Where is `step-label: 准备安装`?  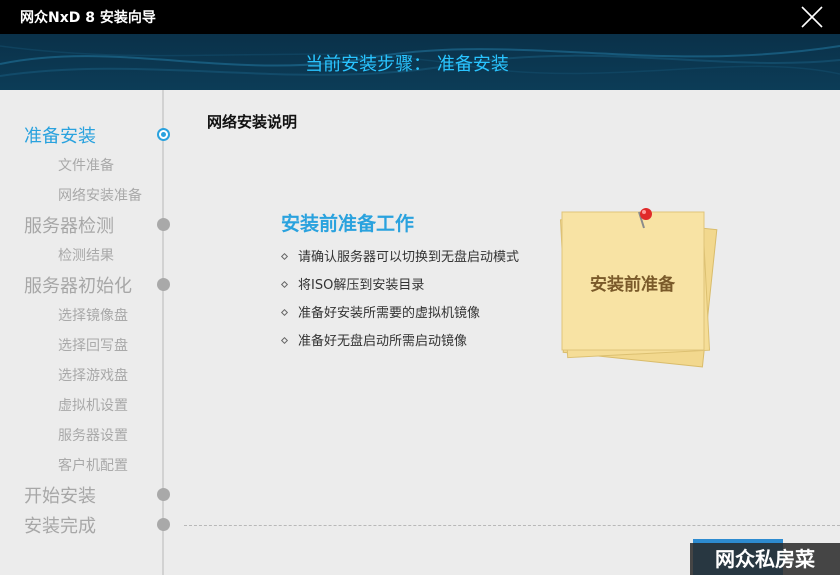
step-label: 准备安装 is located at coordinates (60, 136).